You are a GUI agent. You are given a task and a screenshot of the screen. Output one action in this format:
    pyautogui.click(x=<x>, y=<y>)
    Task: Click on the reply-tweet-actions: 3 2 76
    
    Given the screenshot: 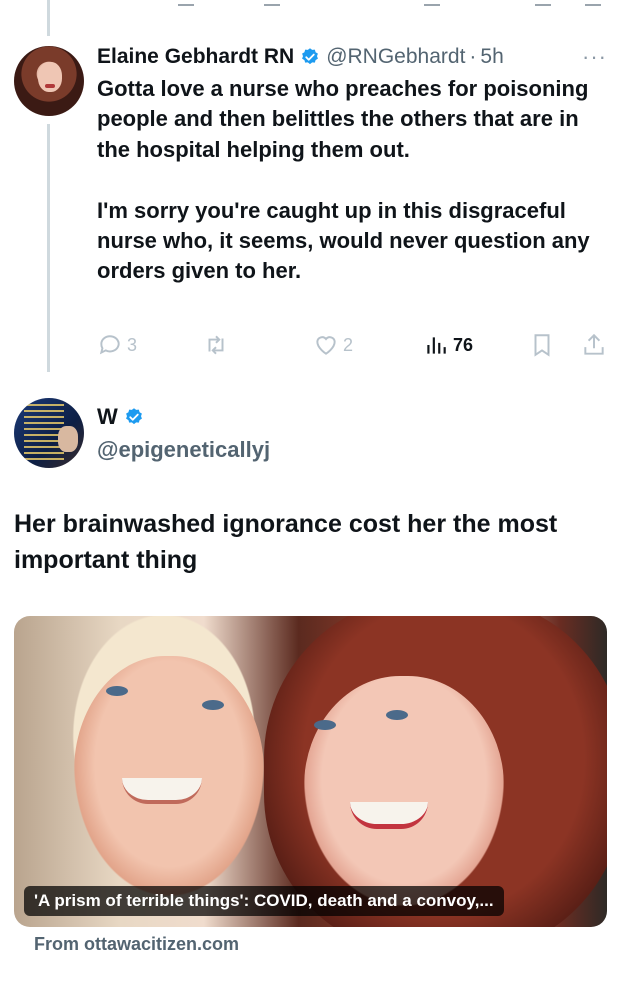 What is the action you would take?
    pyautogui.click(x=352, y=345)
    